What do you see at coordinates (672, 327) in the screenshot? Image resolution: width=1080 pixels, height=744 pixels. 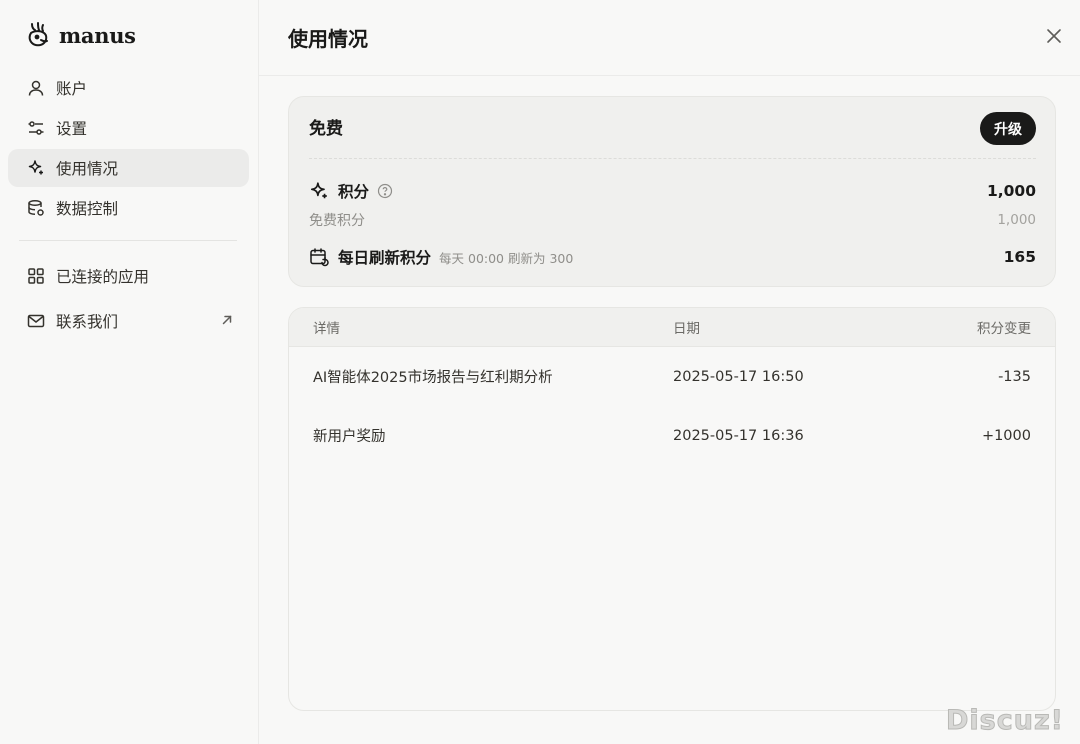 I see `table-header: 详情 日期 积分变更` at bounding box center [672, 327].